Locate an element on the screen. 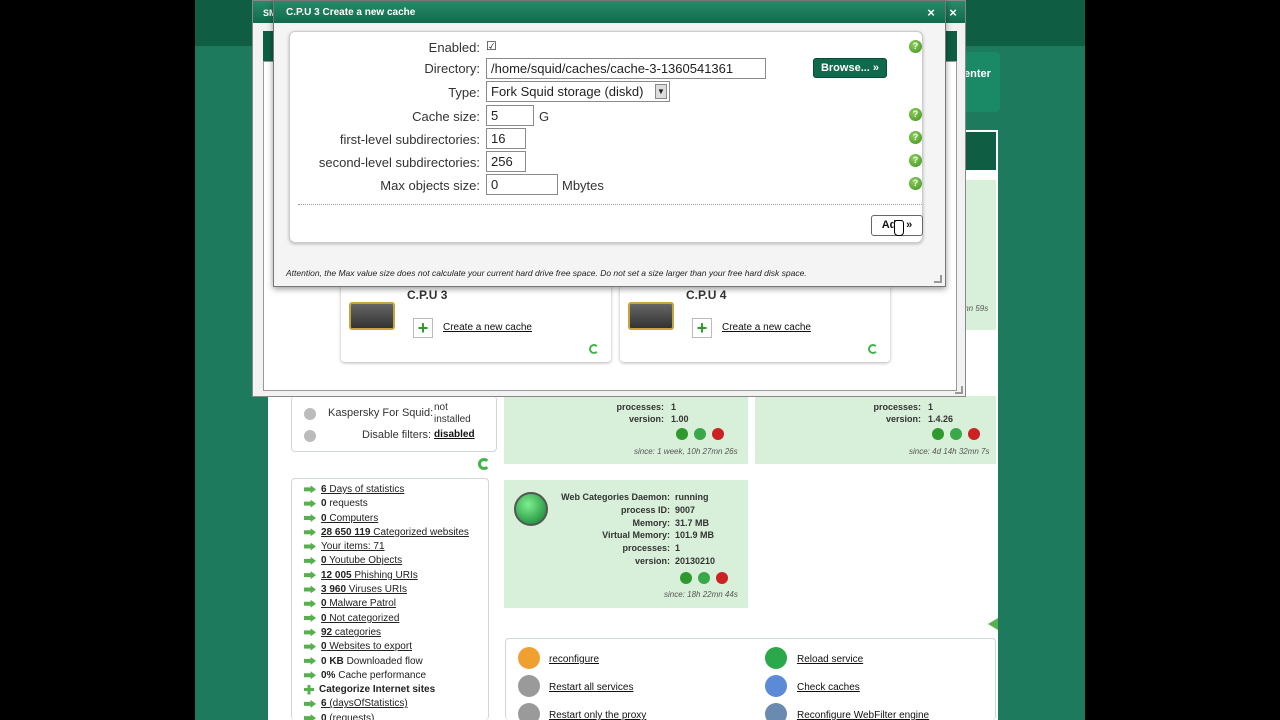  second-level-input is located at coordinates (506, 161).